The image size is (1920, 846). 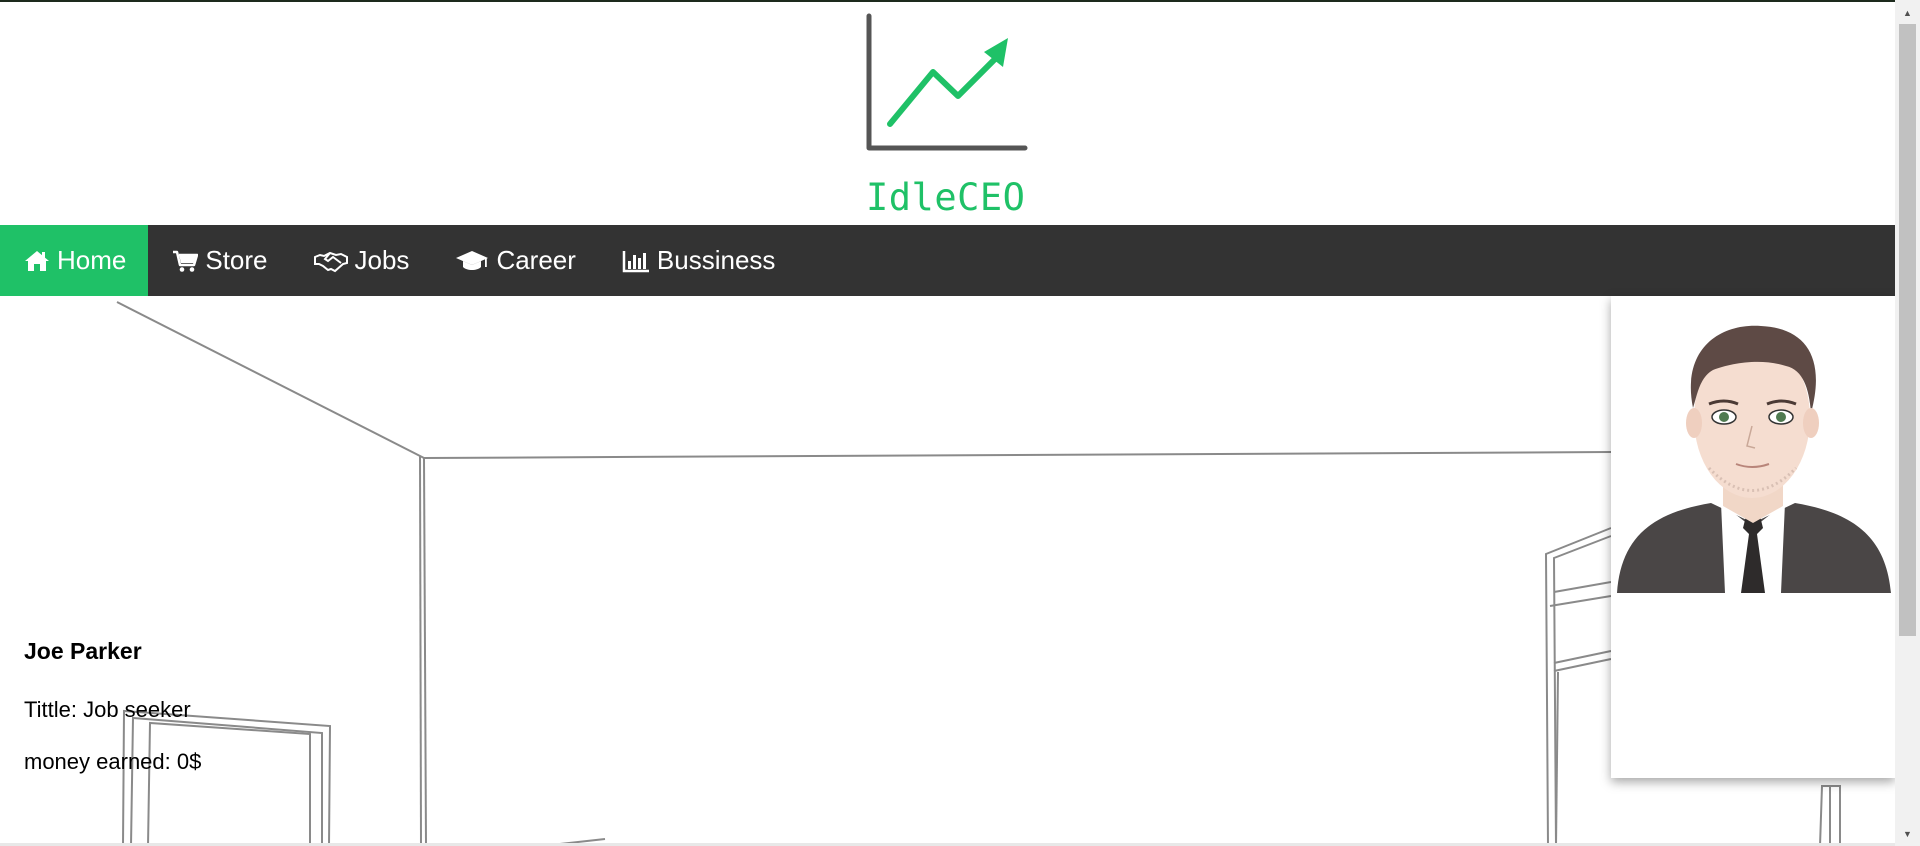 I want to click on nav-home-label: Home, so click(x=92, y=260).